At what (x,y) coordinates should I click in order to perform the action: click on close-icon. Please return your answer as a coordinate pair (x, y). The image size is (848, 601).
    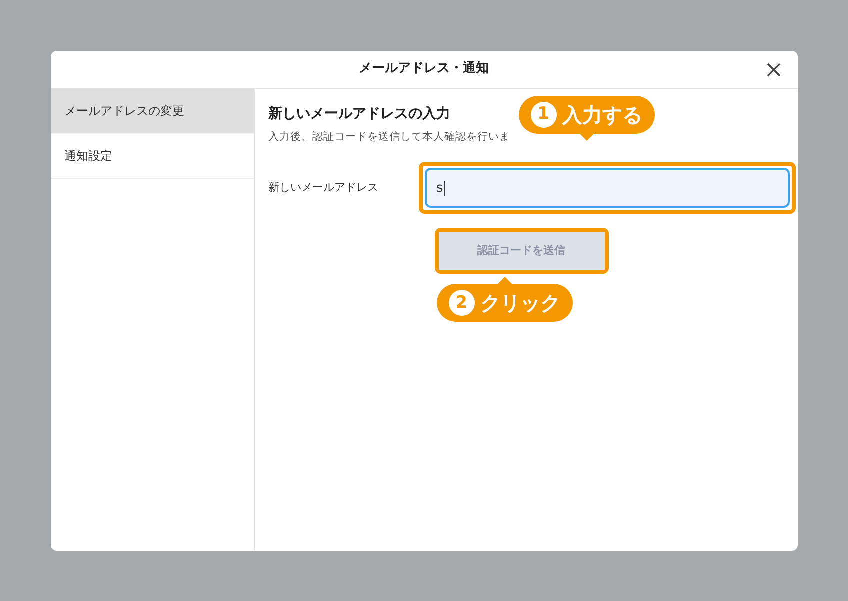
    Looking at the image, I should click on (774, 70).